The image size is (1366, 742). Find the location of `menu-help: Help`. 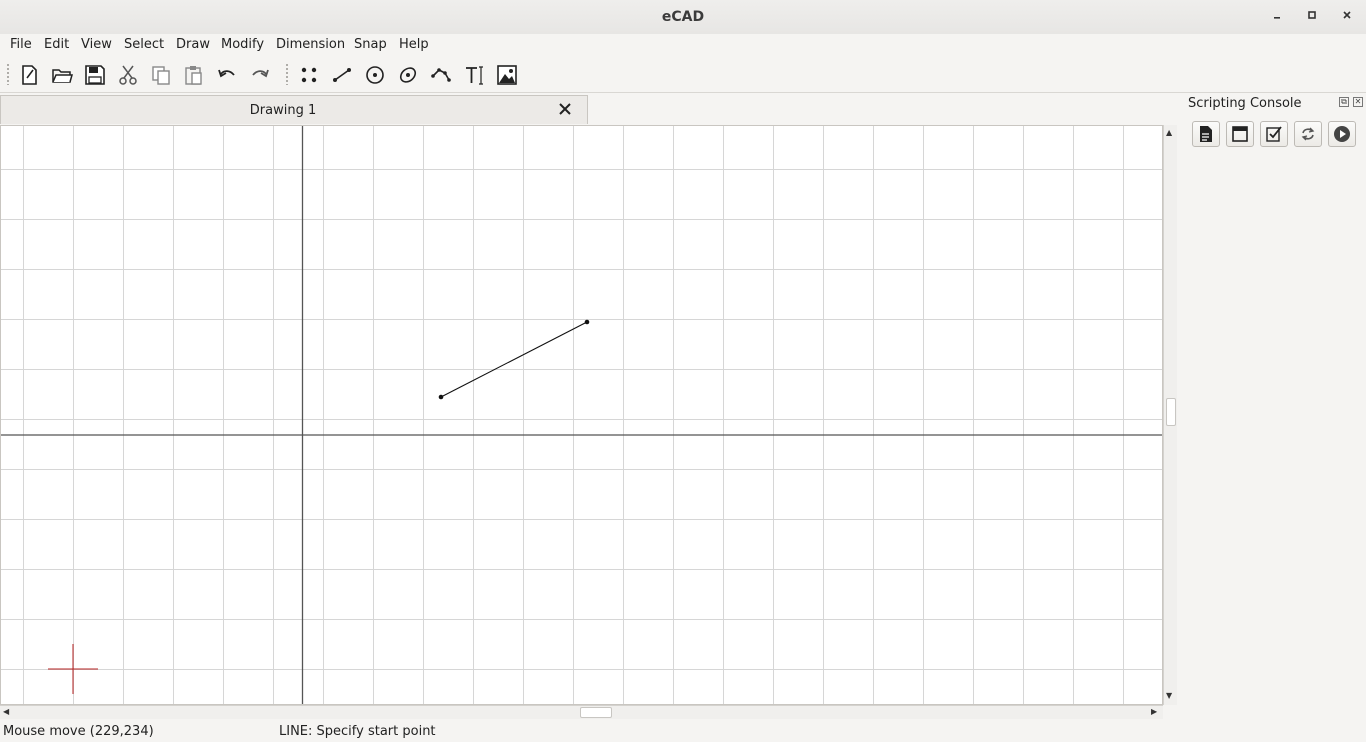

menu-help: Help is located at coordinates (414, 44).